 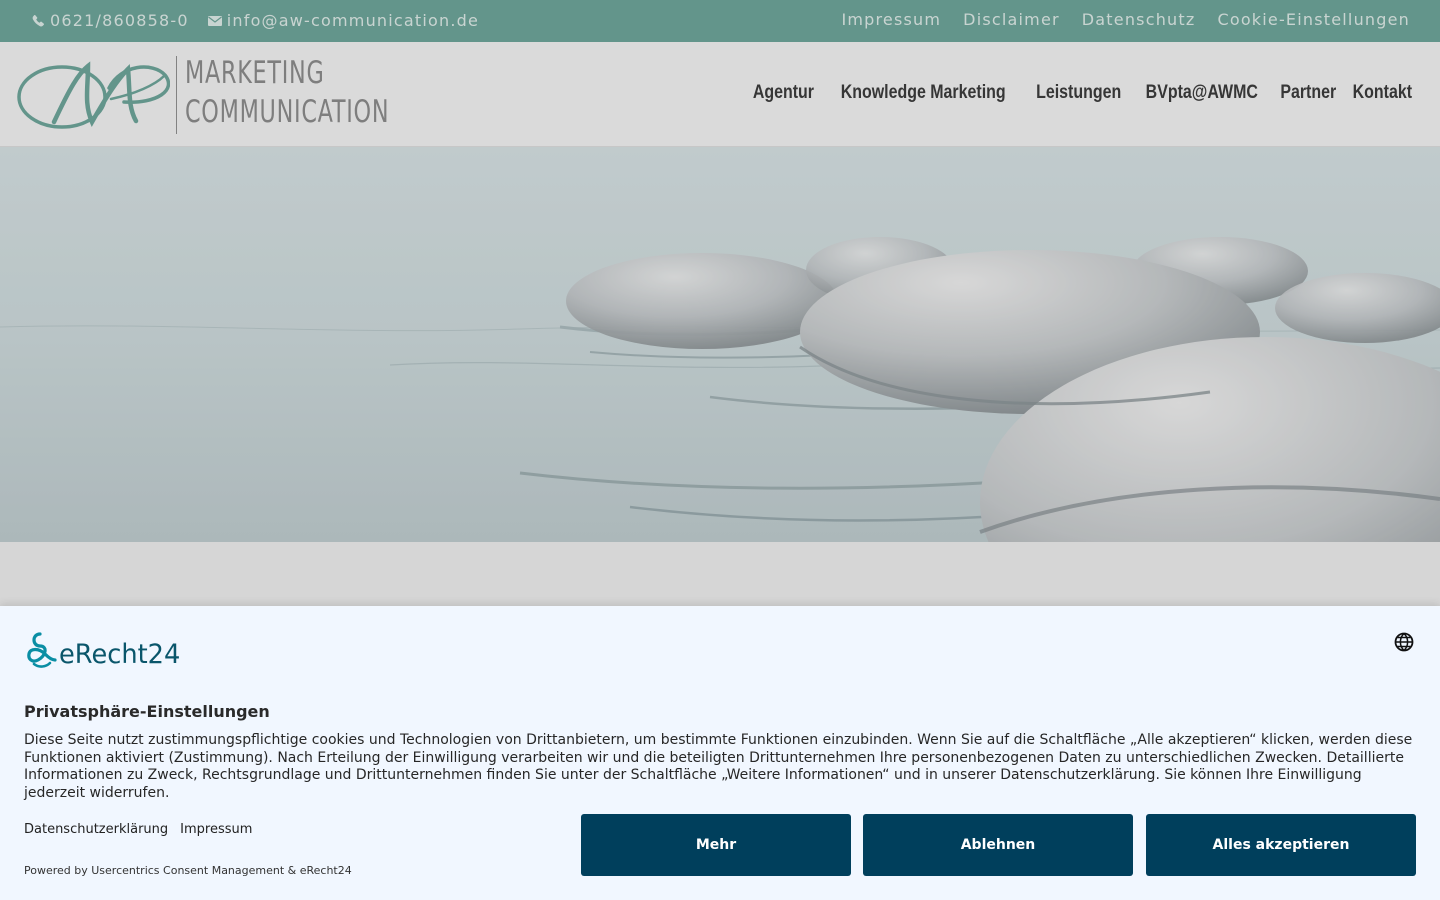 I want to click on impressum-consent-link: Impressum, so click(x=216, y=829).